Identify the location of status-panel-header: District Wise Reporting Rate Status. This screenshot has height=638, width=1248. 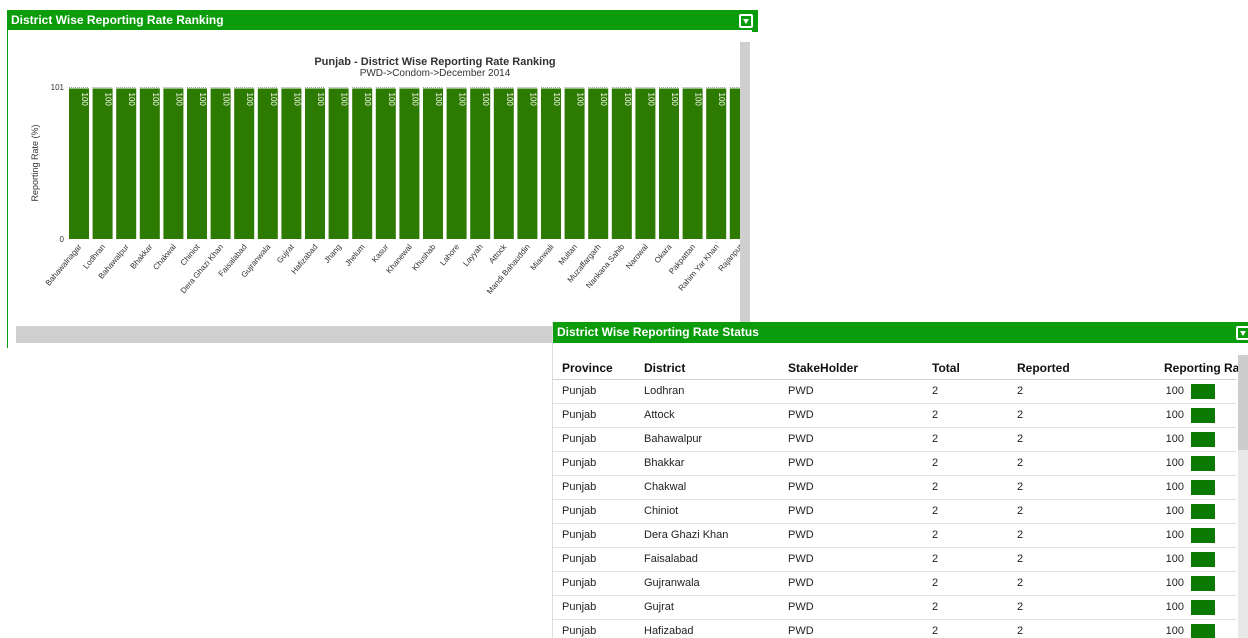
(900, 332).